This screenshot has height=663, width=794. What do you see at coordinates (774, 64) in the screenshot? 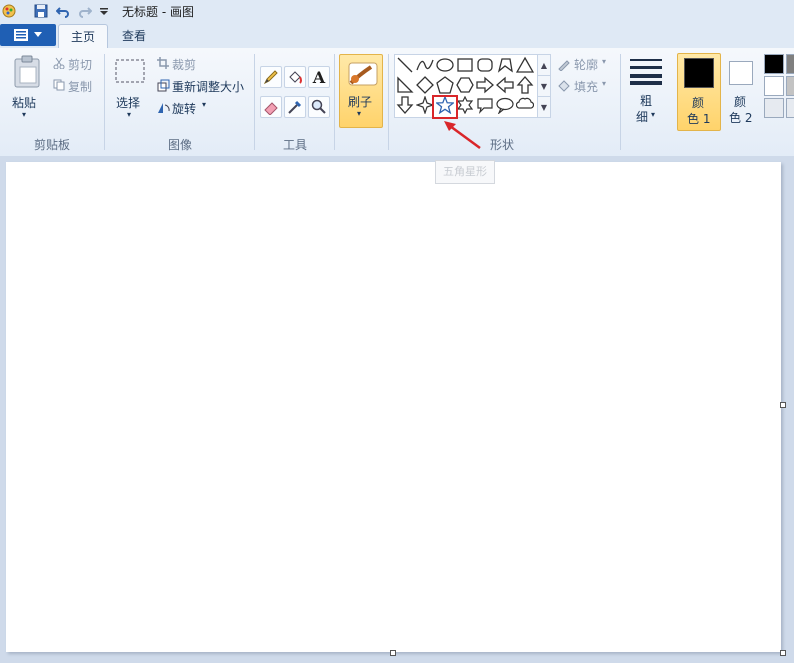
I see `palette-swatch-black` at bounding box center [774, 64].